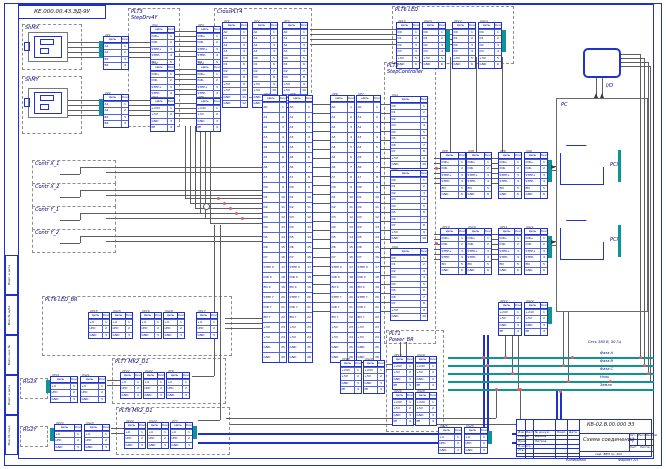 Image resolution: width=666 pixels, height=469 pixels. Describe the element at coordinates (335, 286) in the screenshot. I see `pin-name: EN X` at that location.